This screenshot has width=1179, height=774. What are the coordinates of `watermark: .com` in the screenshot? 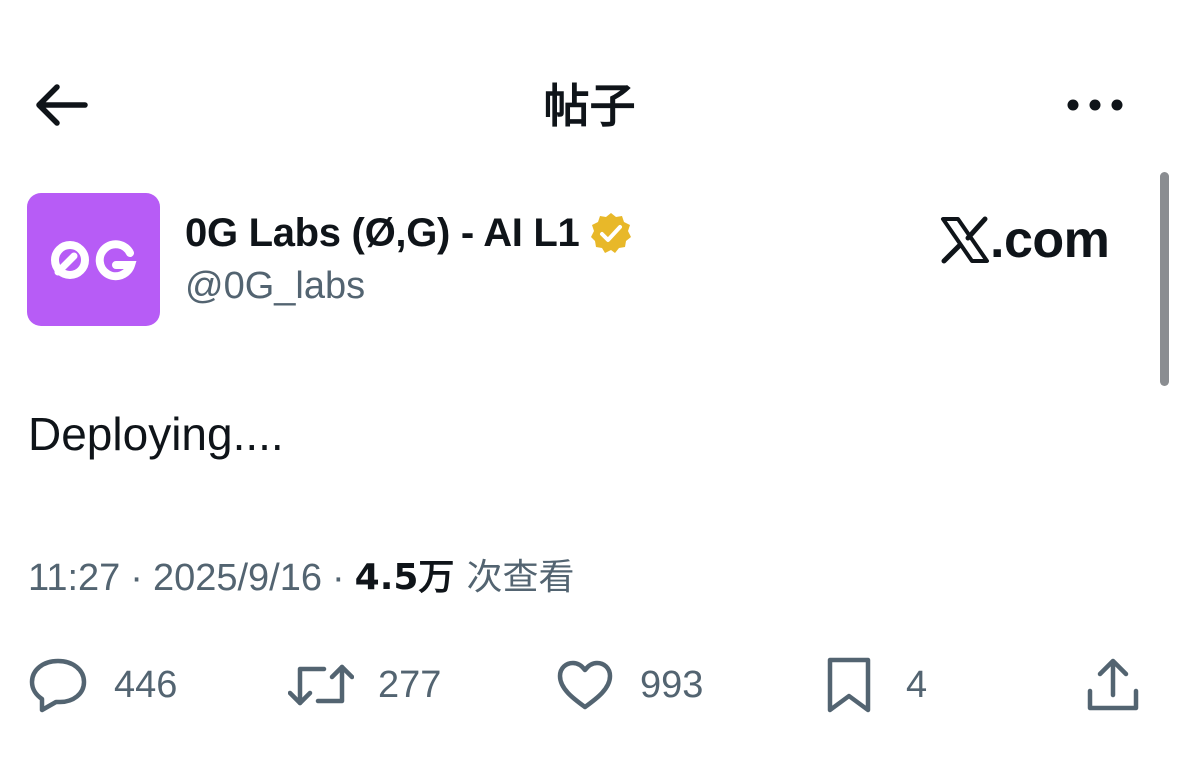 It's located at (1025, 240).